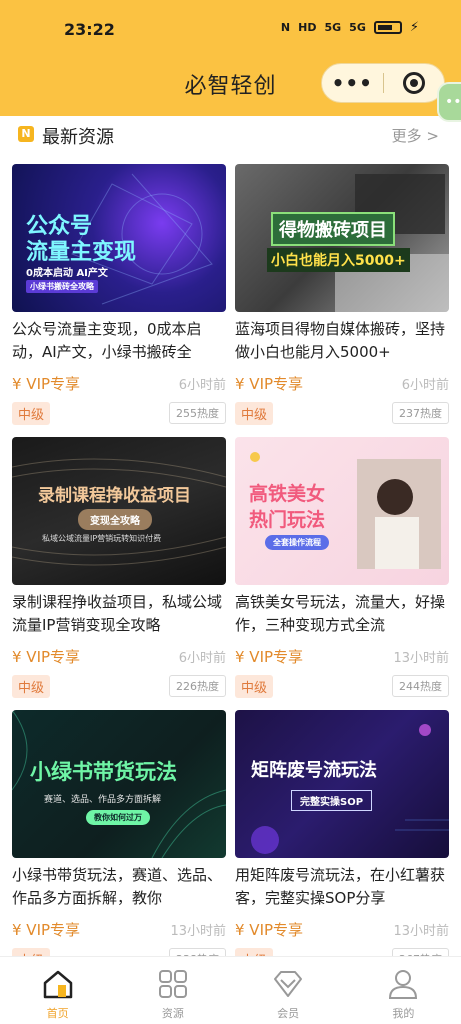  Describe the element at coordinates (118, 817) in the screenshot. I see `thumb-tag: 教你如何过万` at that location.